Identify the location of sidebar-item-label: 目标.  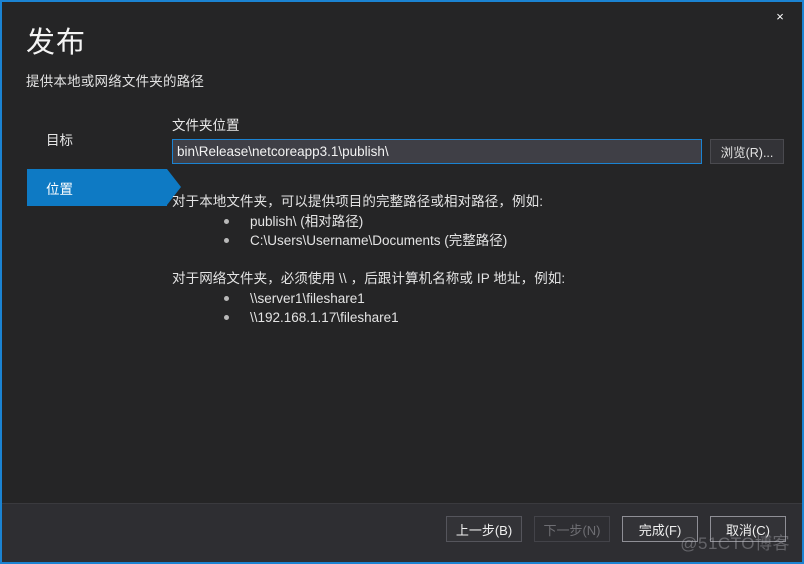
(59, 140).